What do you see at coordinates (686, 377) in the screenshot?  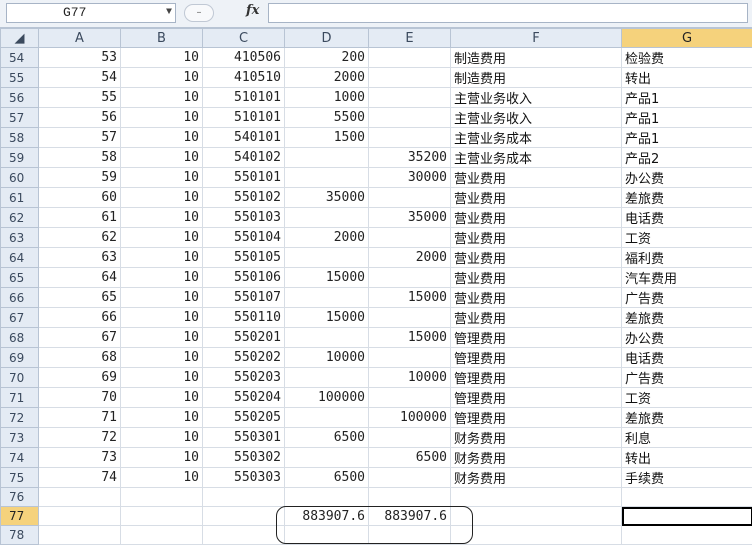 I see `cell-g: 广告费` at bounding box center [686, 377].